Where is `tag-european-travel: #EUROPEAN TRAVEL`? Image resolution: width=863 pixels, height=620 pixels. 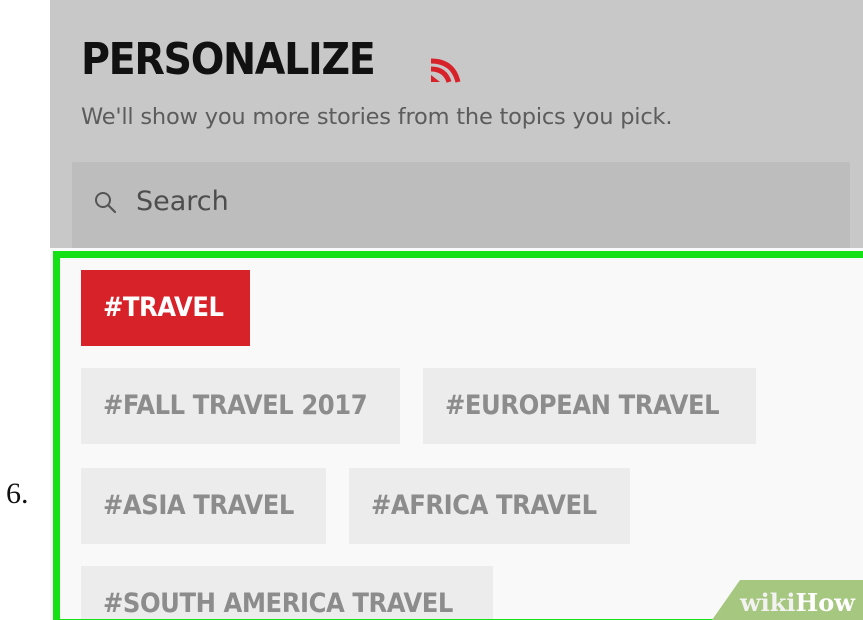 tag-european-travel: #EUROPEAN TRAVEL is located at coordinates (589, 406).